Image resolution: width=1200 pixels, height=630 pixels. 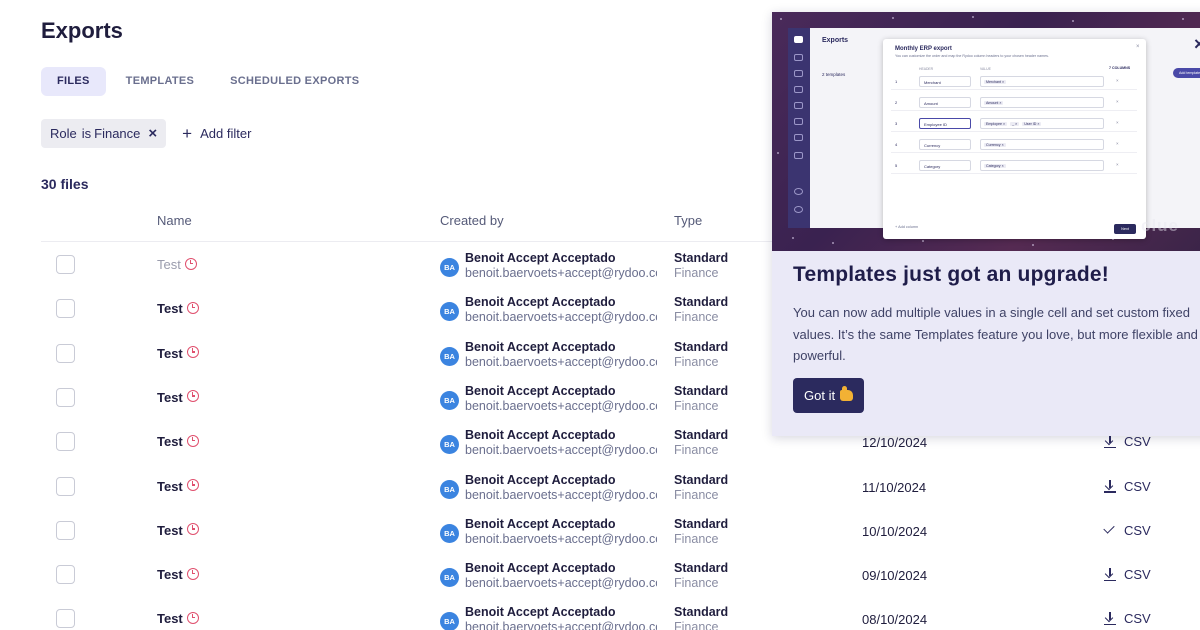 I want to click on format-label: CSV, so click(x=1137, y=486).